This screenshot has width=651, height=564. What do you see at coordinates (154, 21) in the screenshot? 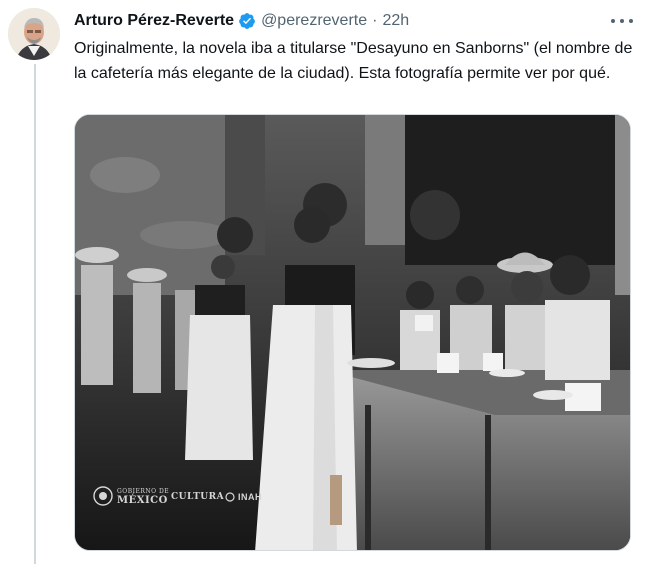
I see `author-name: Arturo Pérez-Reverte` at bounding box center [154, 21].